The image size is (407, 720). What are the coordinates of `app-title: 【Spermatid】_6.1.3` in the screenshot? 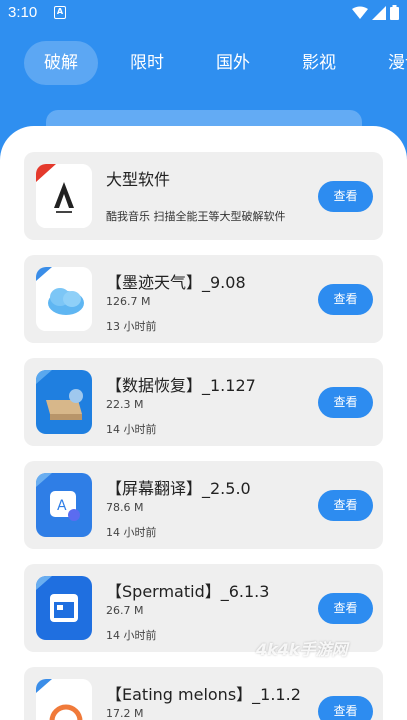 It's located at (188, 591).